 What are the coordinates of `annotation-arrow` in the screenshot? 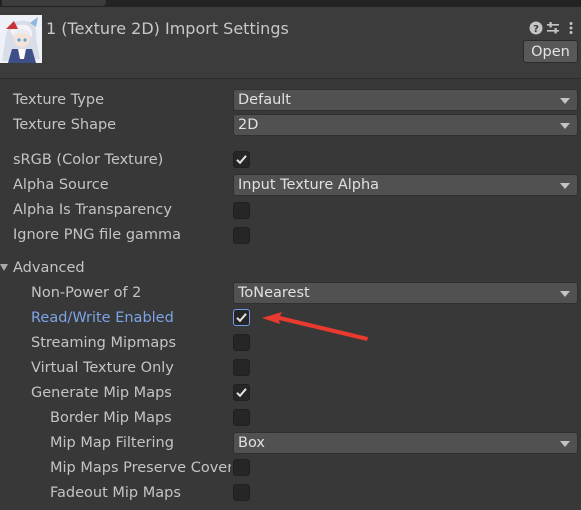 It's located at (315, 326).